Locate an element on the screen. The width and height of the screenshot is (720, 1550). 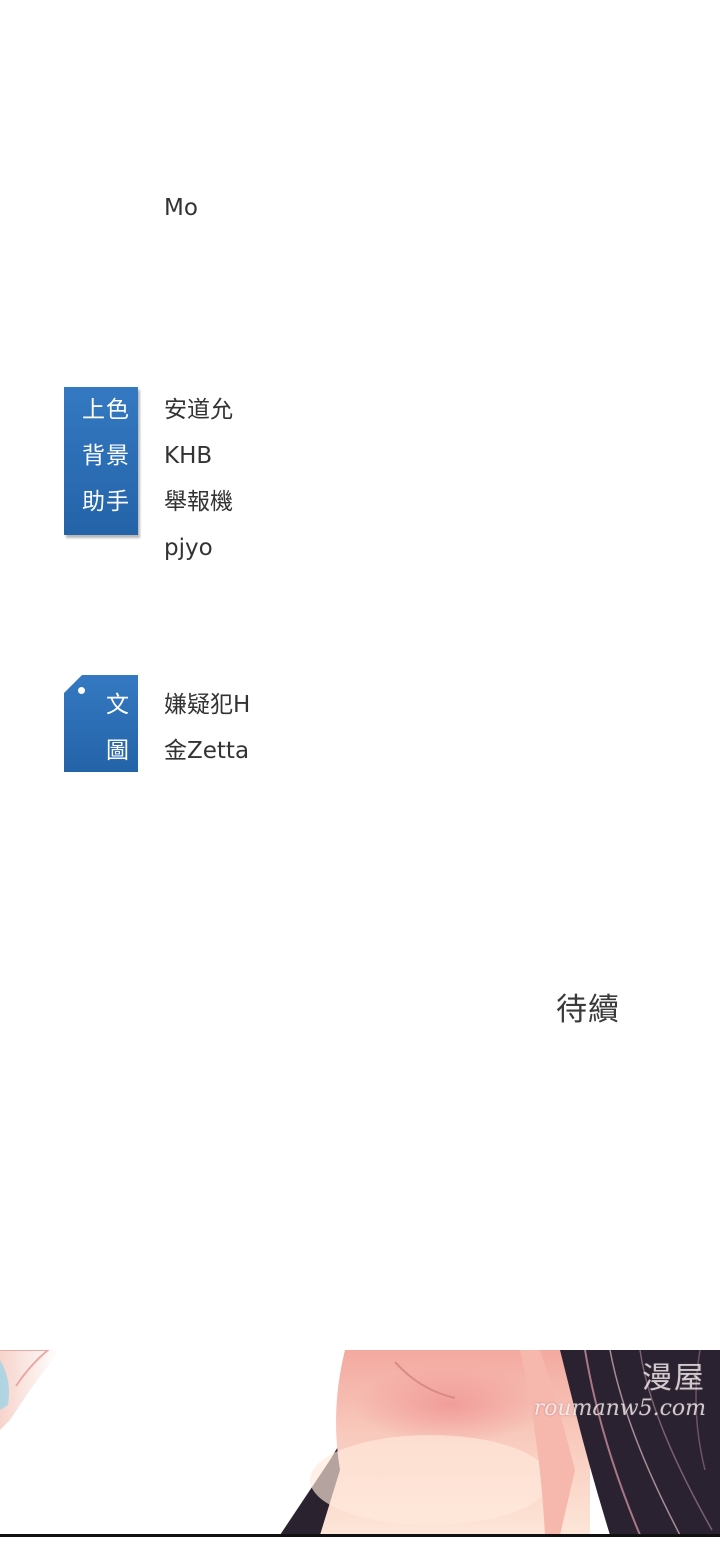
credit-name-top: Mo is located at coordinates (181, 208).